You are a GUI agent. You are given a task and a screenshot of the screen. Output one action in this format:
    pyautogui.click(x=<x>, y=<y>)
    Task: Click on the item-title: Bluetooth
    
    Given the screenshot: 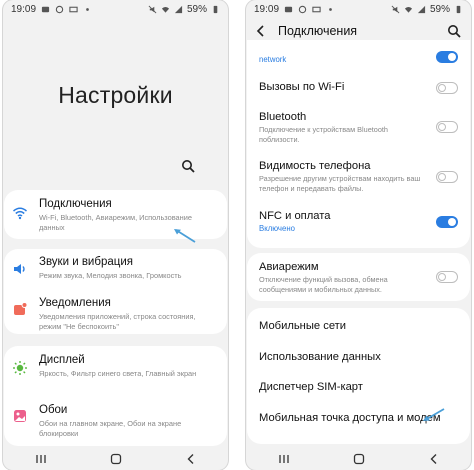 What is the action you would take?
    pyautogui.click(x=283, y=117)
    